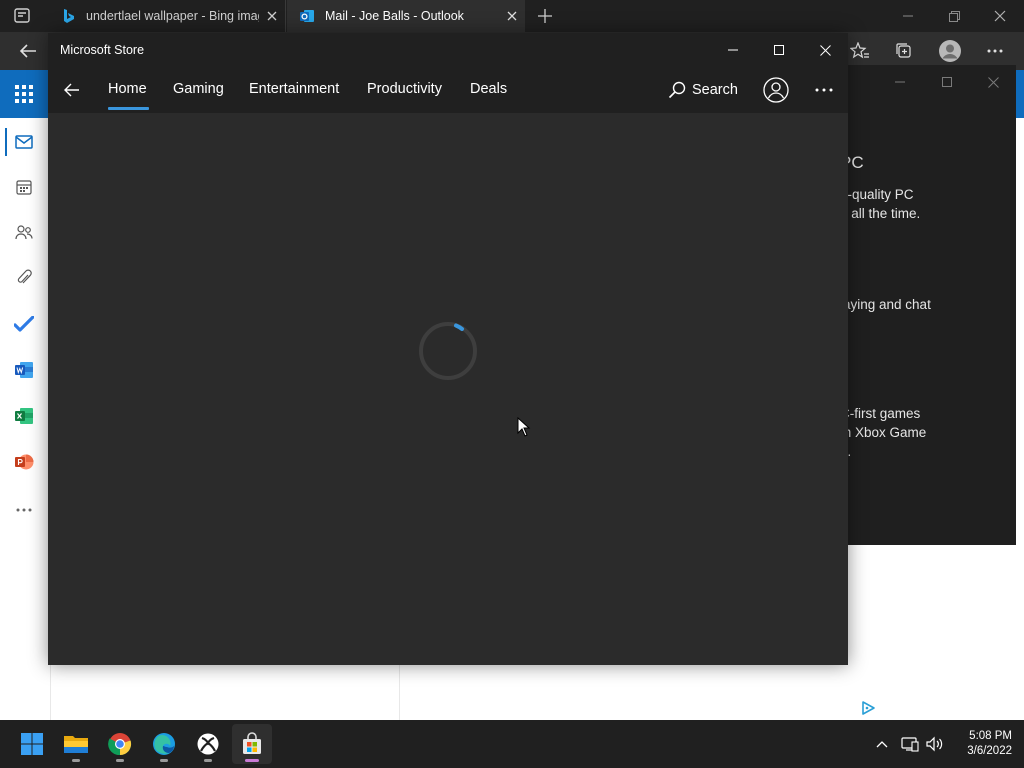 The image size is (1024, 768). I want to click on store-title-bar: Microsoft Store, so click(448, 50).